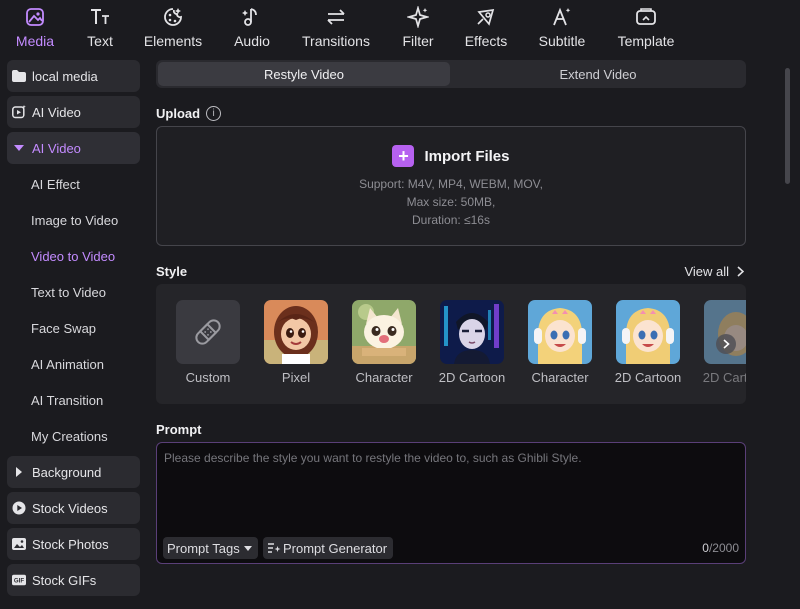 This screenshot has height=609, width=800. I want to click on sidebar-subitem-ai-effect: AI Effect, so click(55, 184).